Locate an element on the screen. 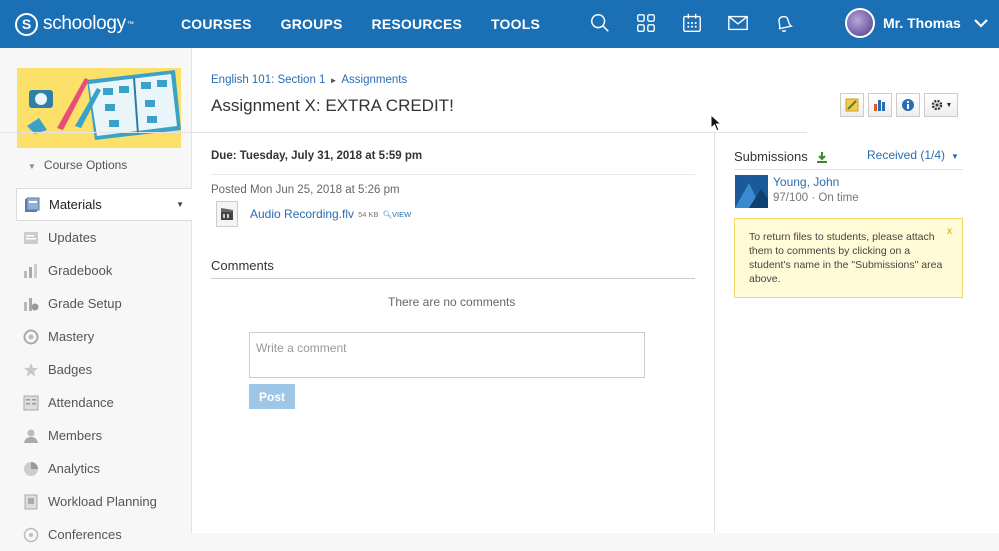 This screenshot has height=551, width=999. posted-date: Posted Mon Jun 25, 2018 at 5:26 pm is located at coordinates (305, 190).